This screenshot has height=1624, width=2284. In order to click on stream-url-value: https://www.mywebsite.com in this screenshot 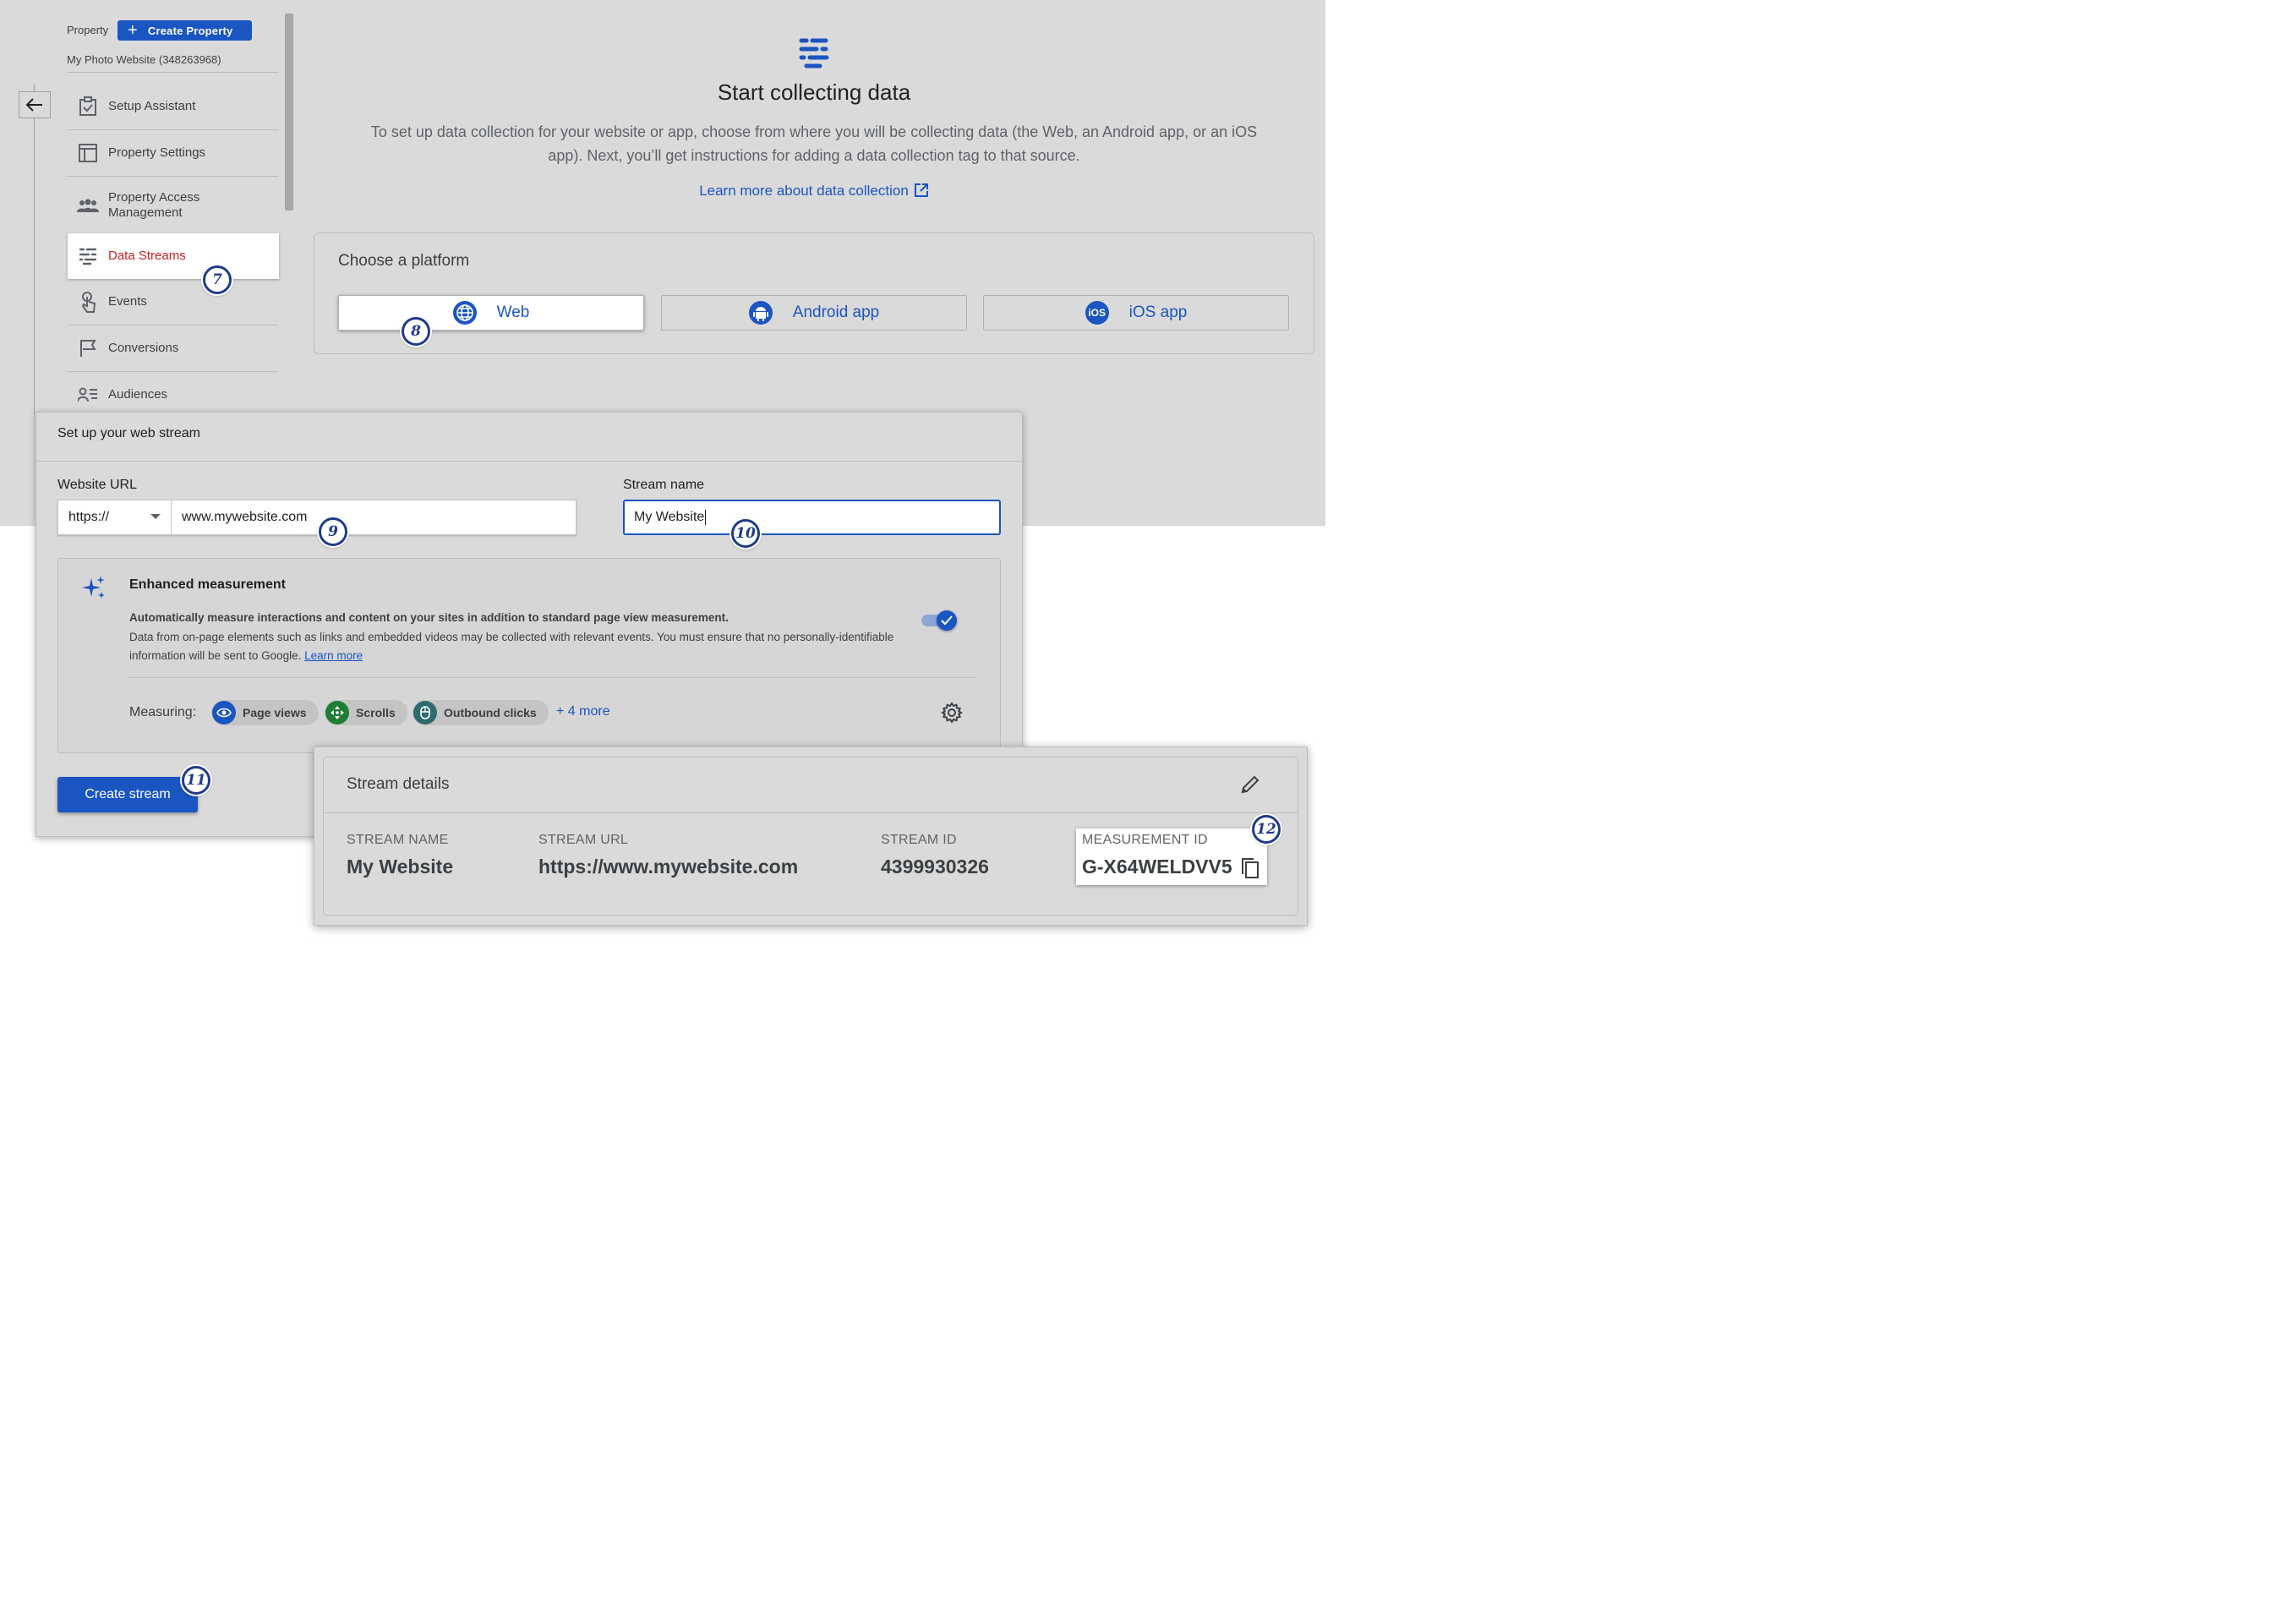, I will do `click(668, 867)`.